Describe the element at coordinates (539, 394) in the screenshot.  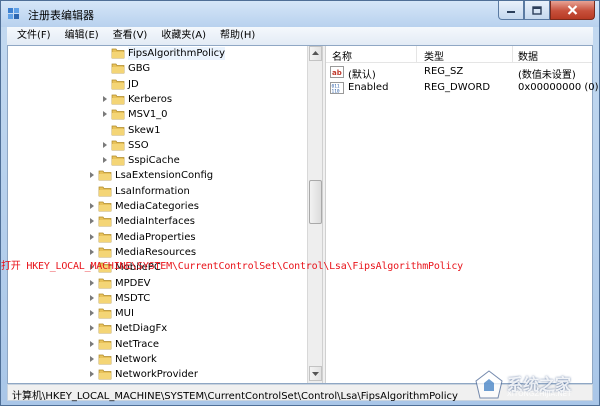
I see `watermark-subtext: XITONGZHIJIA.NET` at that location.